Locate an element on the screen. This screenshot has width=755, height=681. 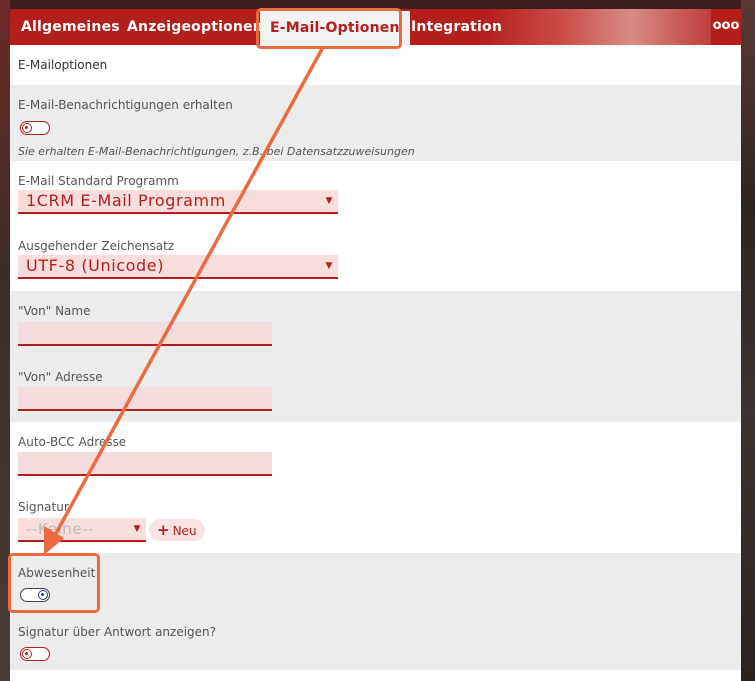
tab-allgemeines: Allgemeines is located at coordinates (70, 27).